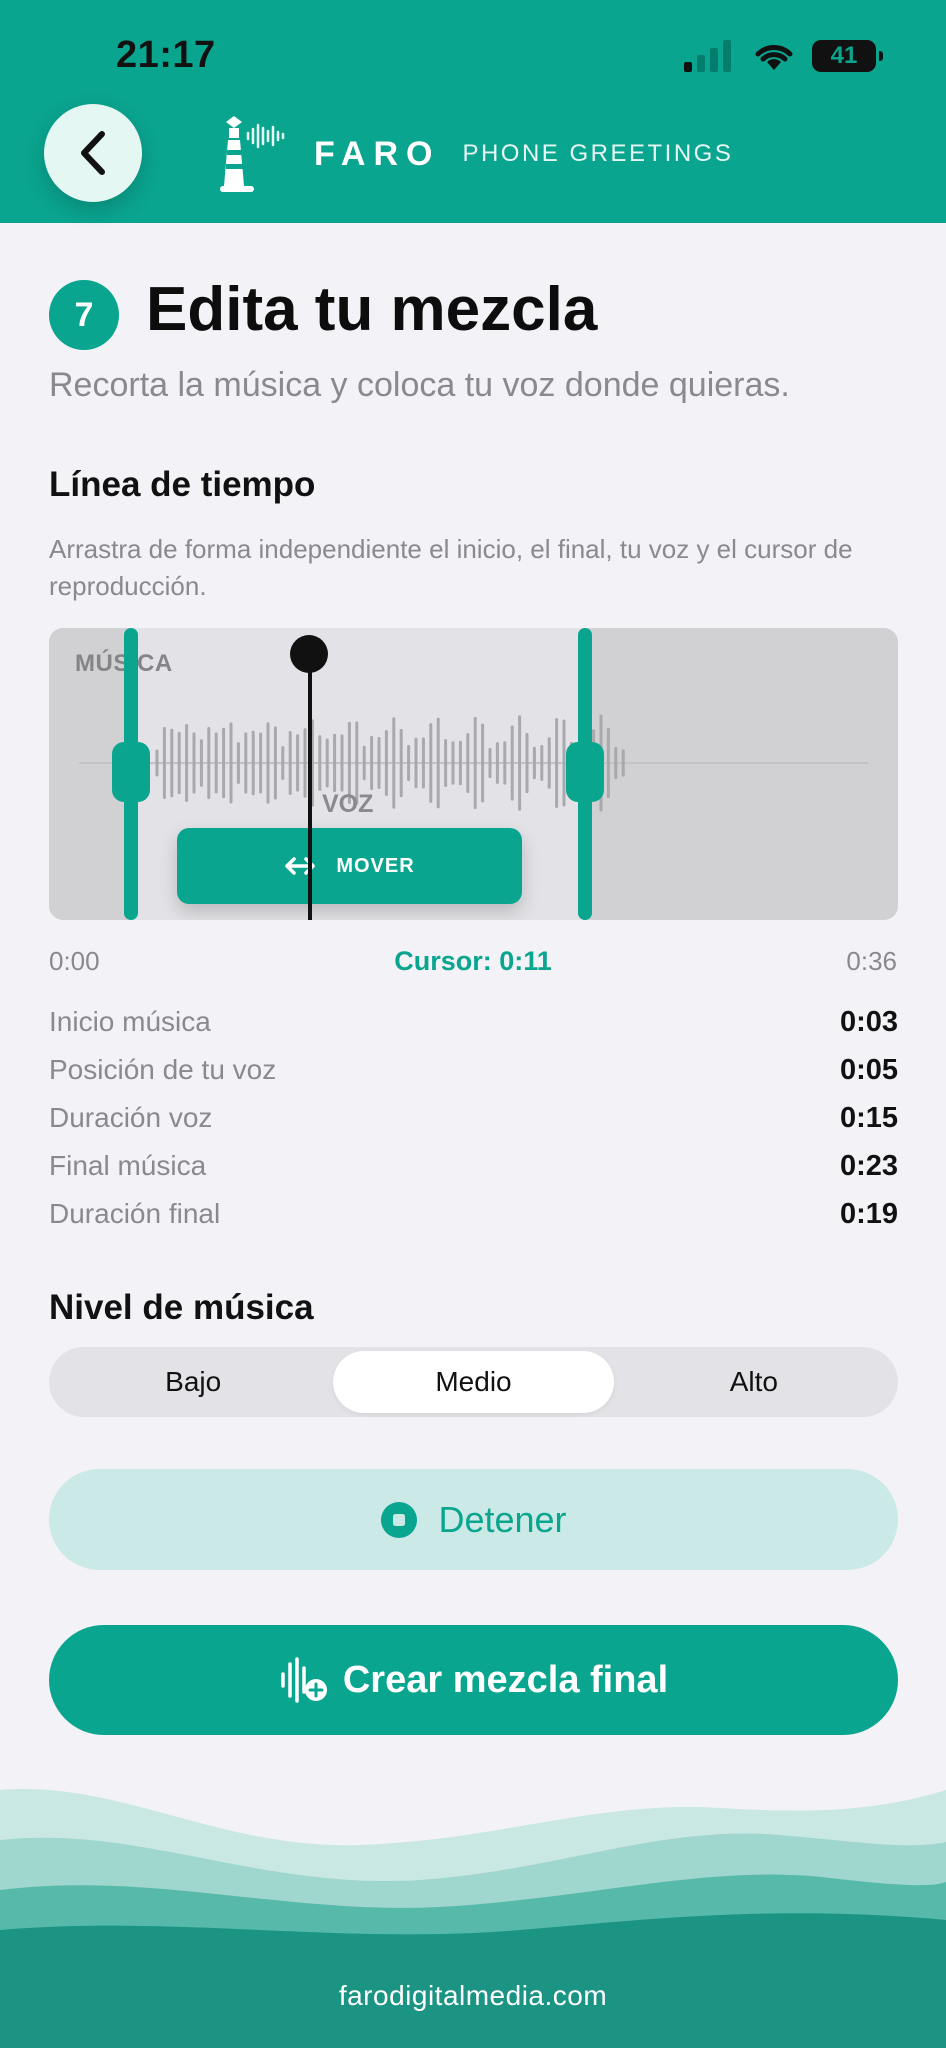 The width and height of the screenshot is (946, 2048). I want to click on stat-label: Posición de tu voz, so click(163, 1069).